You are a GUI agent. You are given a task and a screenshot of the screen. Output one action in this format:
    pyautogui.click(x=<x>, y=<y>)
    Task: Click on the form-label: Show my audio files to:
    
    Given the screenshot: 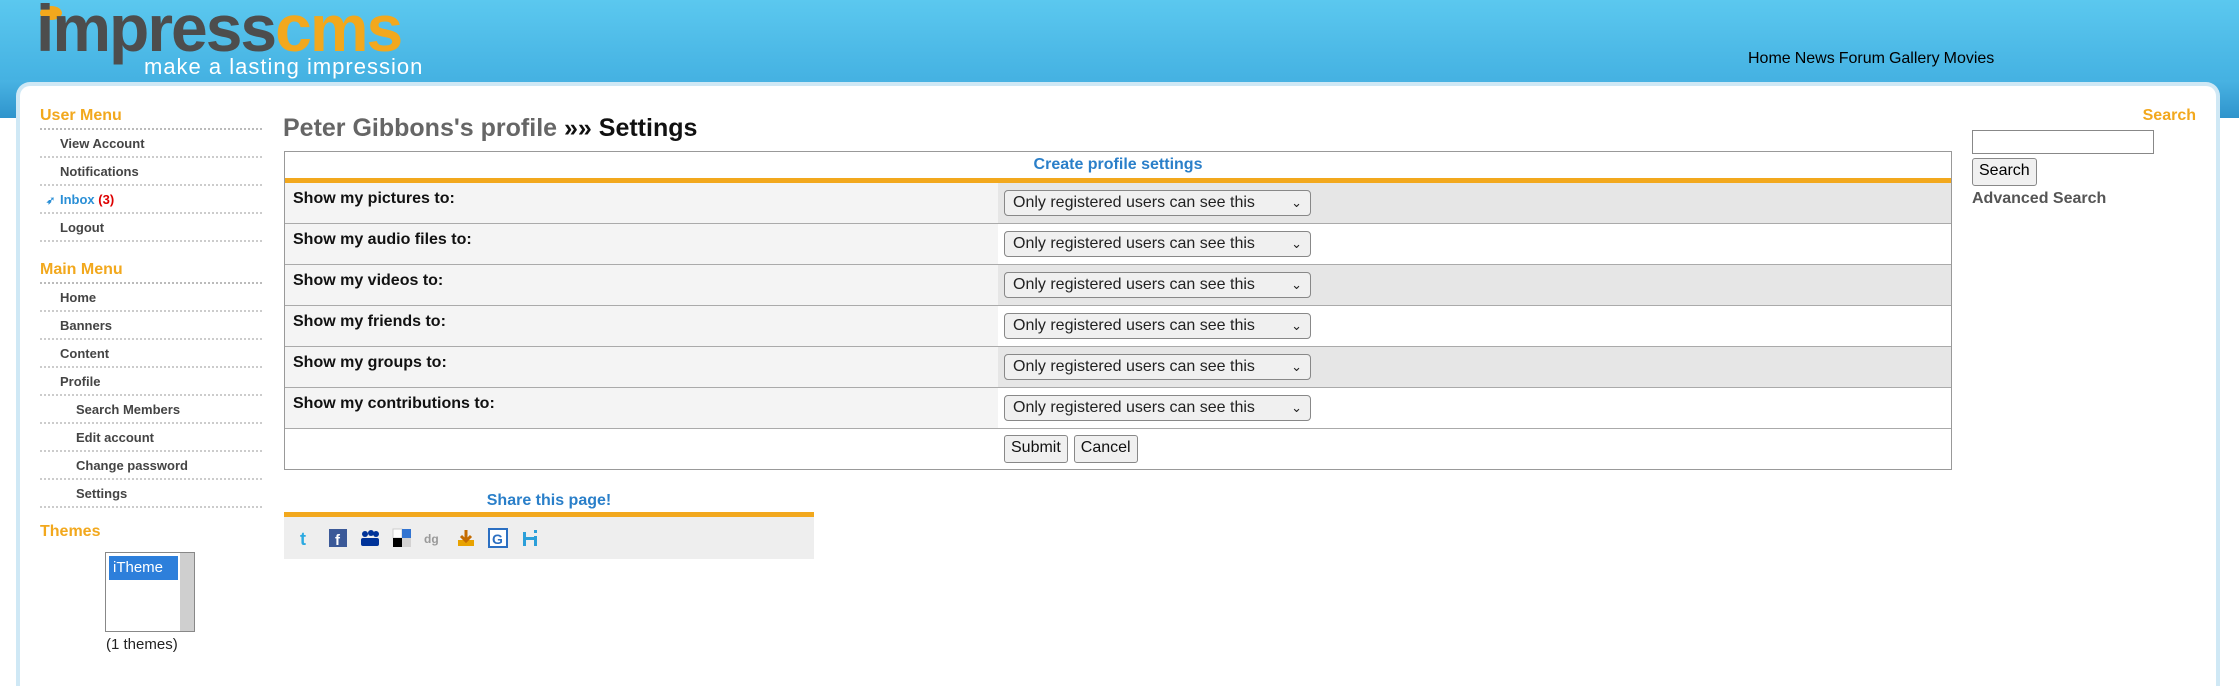 What is the action you would take?
    pyautogui.click(x=641, y=244)
    